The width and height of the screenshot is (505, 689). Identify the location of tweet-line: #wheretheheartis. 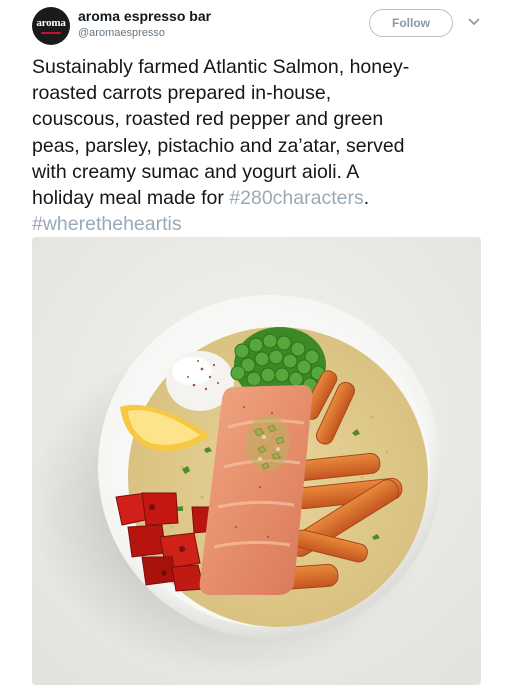
(257, 224).